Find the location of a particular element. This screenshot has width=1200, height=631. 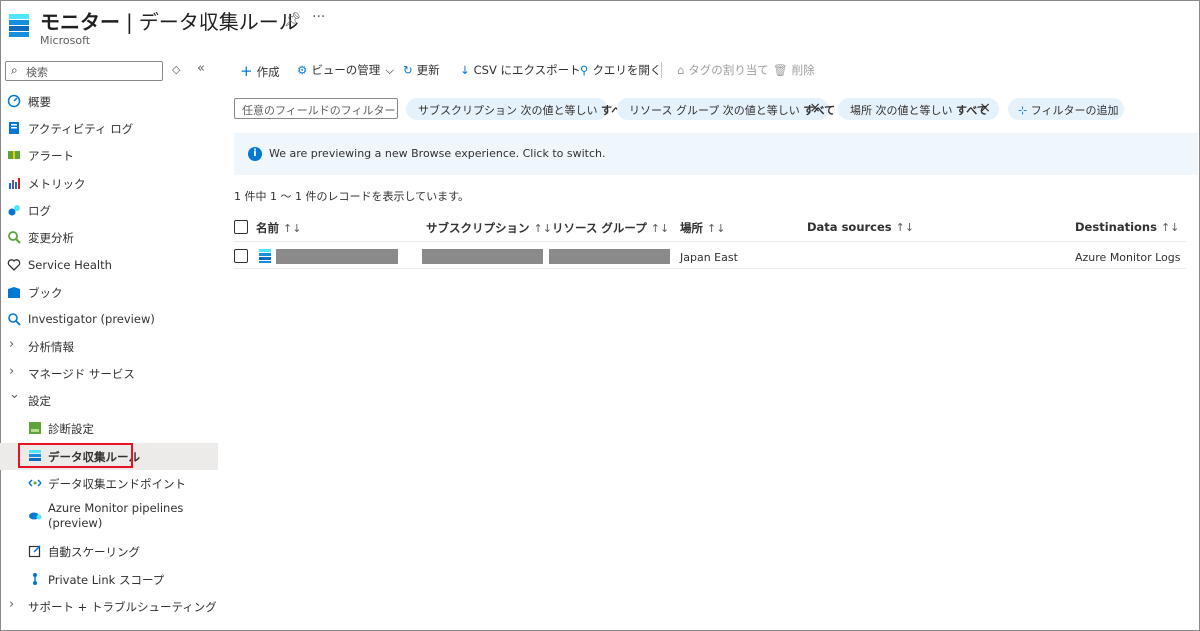

sidebar-item-alerts: アラート is located at coordinates (109, 155).